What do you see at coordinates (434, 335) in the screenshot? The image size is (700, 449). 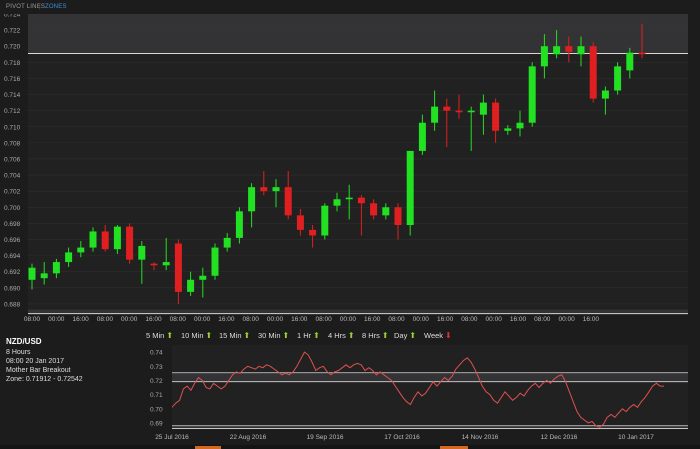 I see `timeframe-label: Week` at bounding box center [434, 335].